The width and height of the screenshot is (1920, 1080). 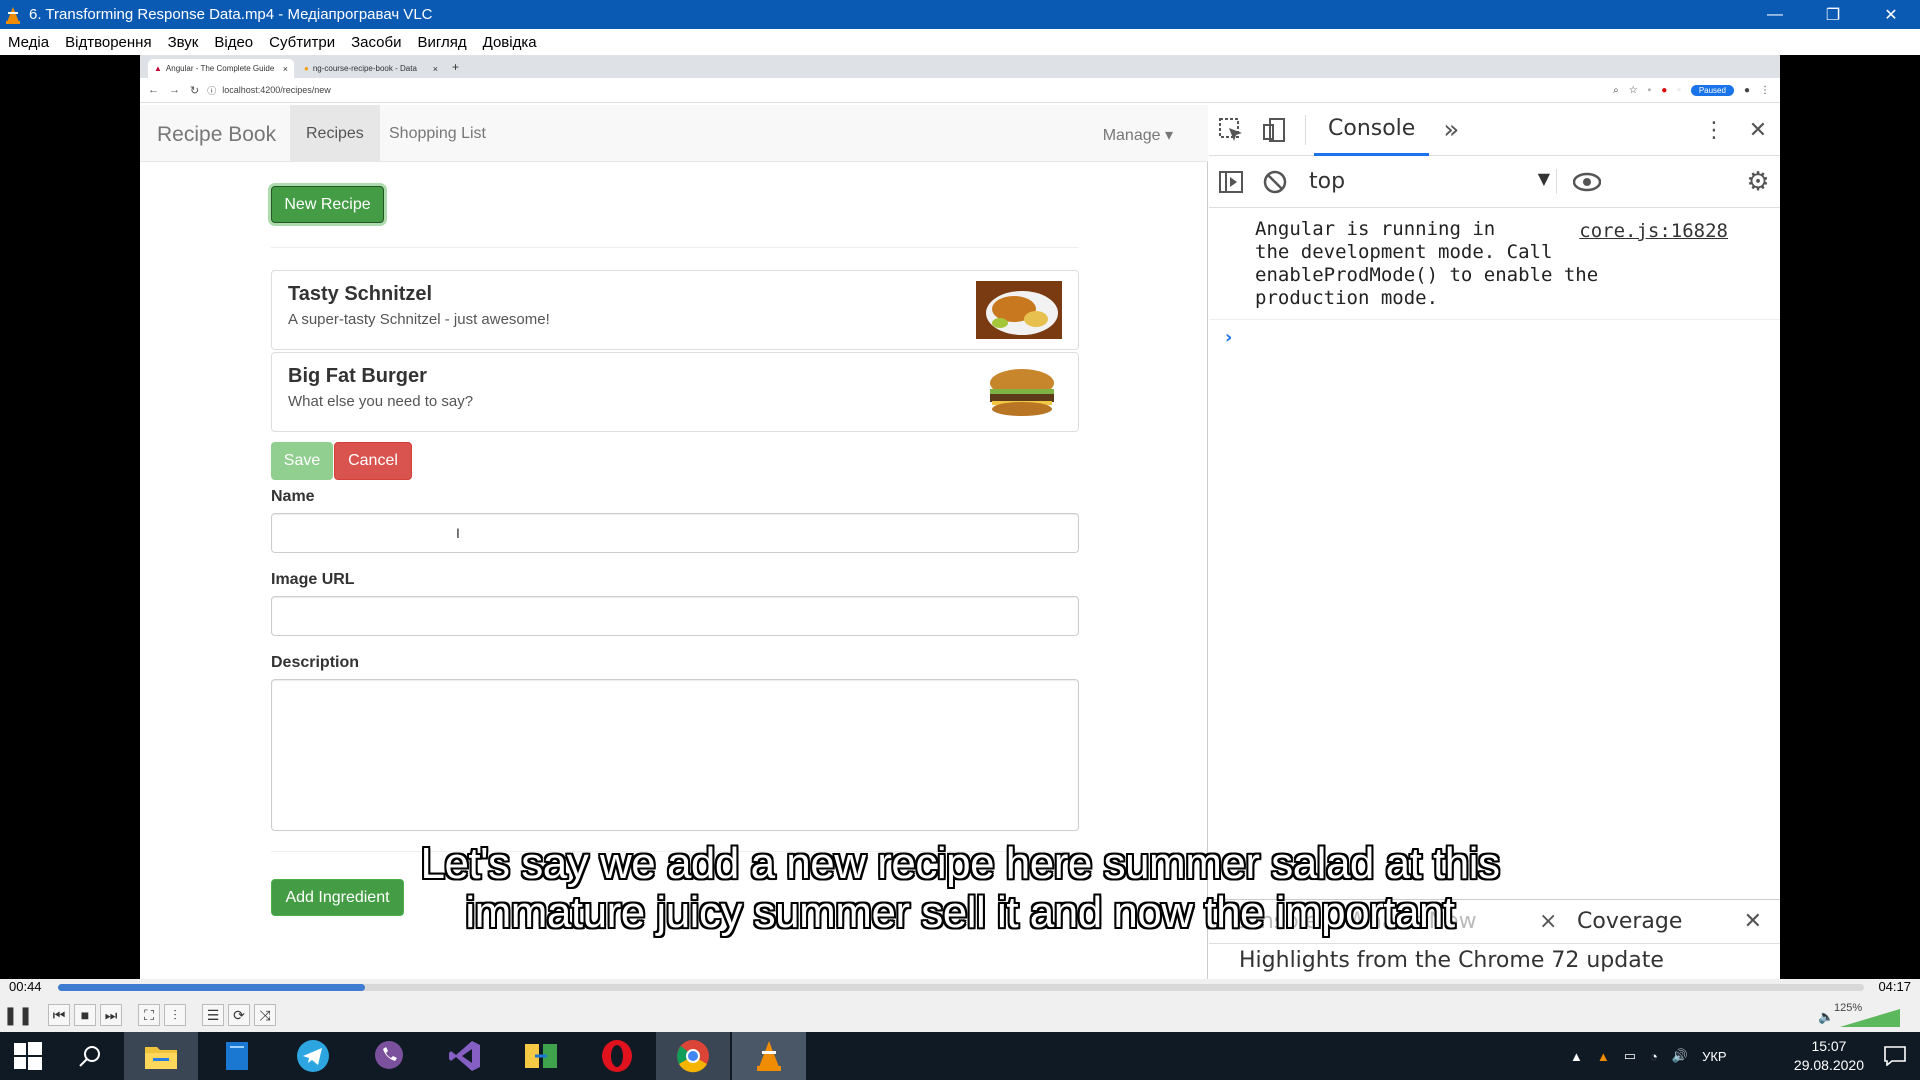 What do you see at coordinates (221, 68) in the screenshot?
I see `browser-tab-angular: ▲ Angular - The Complete Guide ×` at bounding box center [221, 68].